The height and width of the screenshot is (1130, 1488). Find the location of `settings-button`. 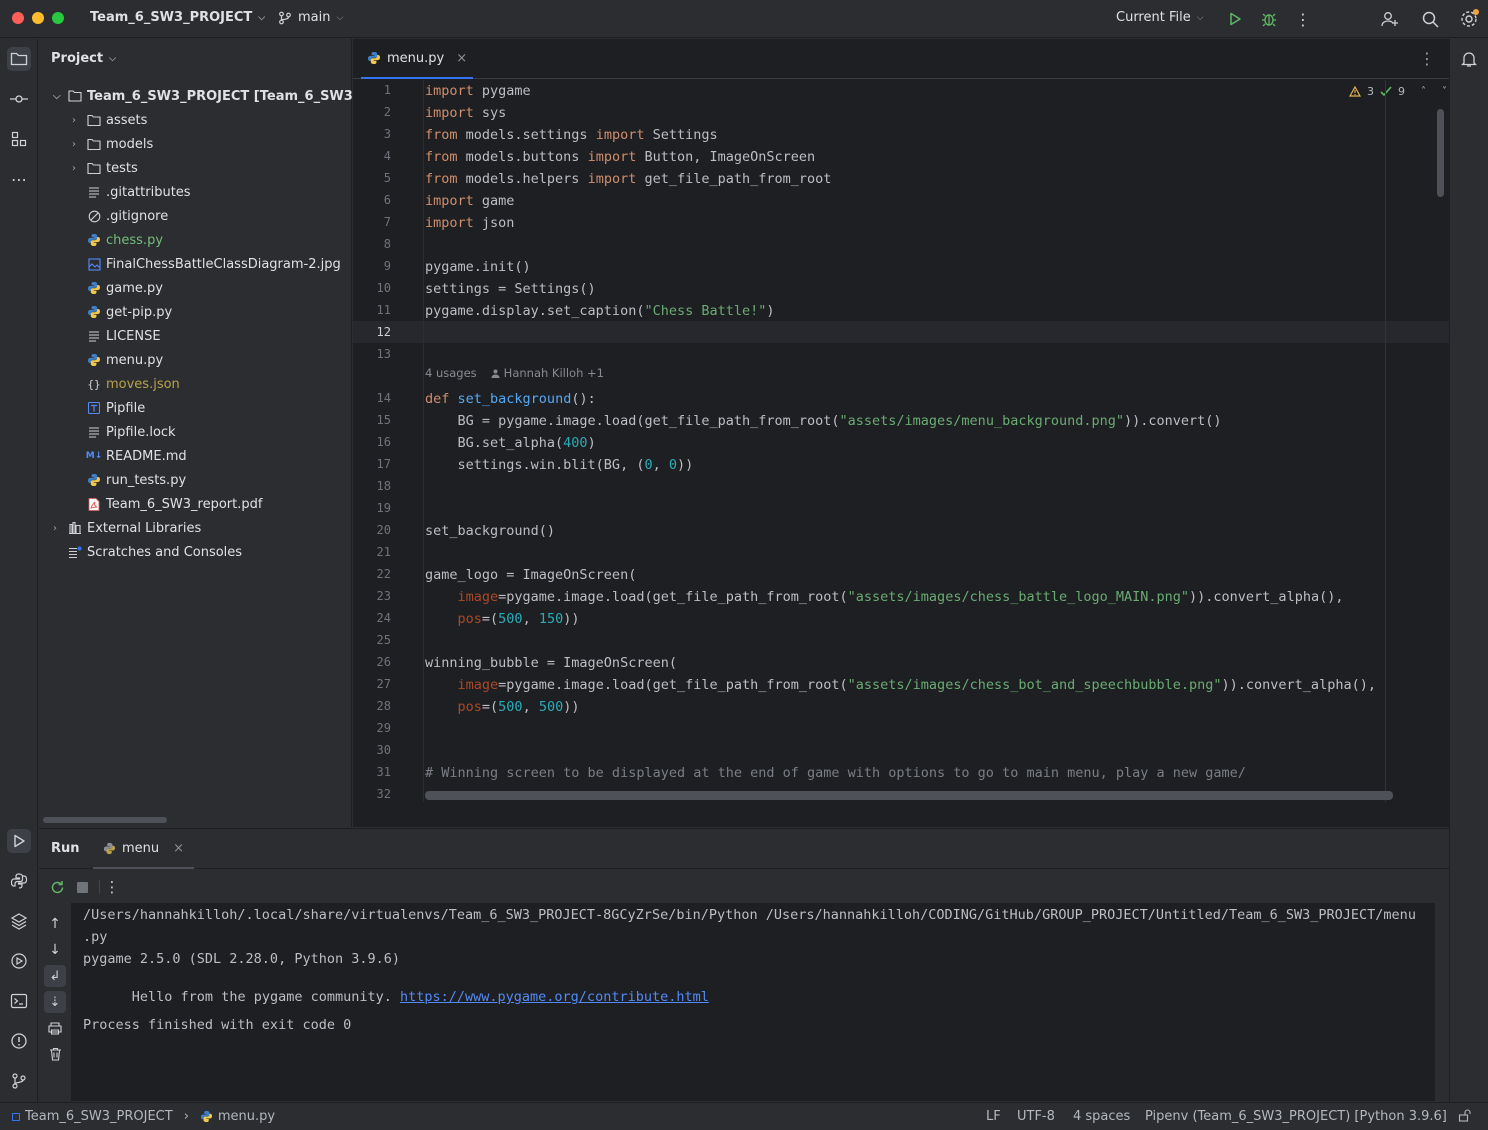

settings-button is located at coordinates (1469, 19).